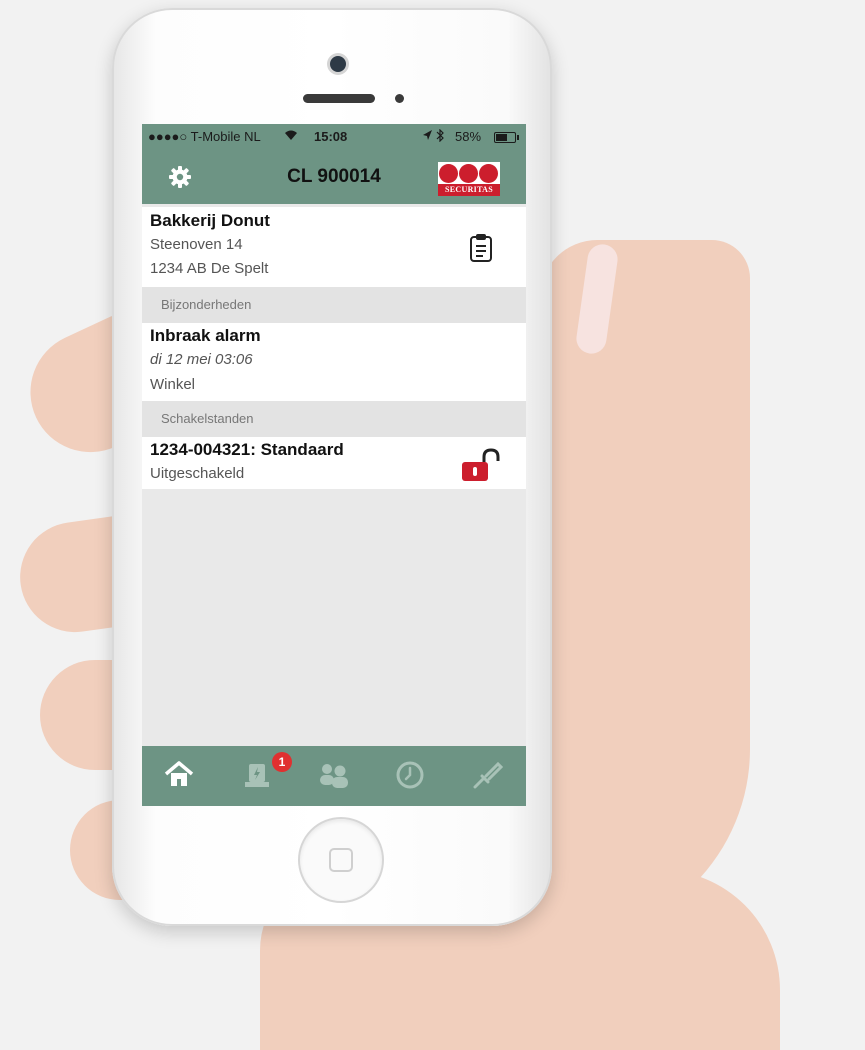 This screenshot has height=1050, width=865. I want to click on home-button, so click(341, 860).